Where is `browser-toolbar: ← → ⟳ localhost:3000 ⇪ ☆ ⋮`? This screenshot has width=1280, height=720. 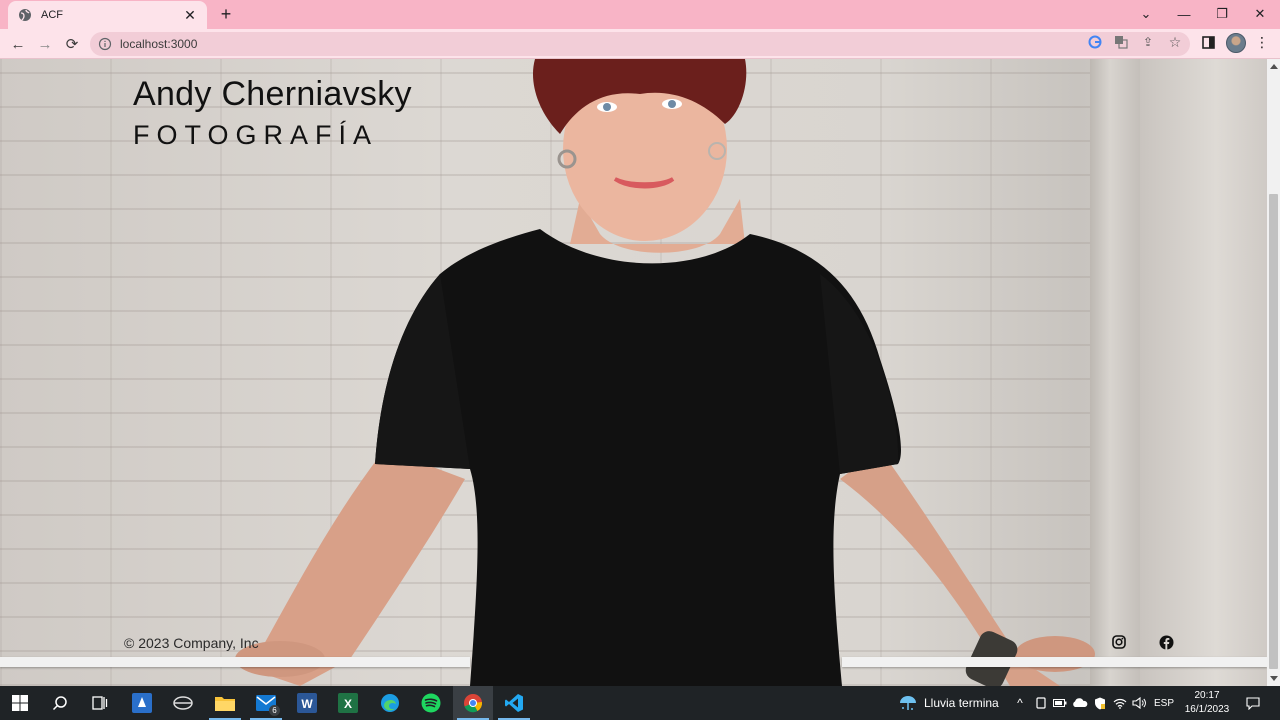
browser-toolbar: ← → ⟳ localhost:3000 ⇪ ☆ ⋮ is located at coordinates (640, 44).